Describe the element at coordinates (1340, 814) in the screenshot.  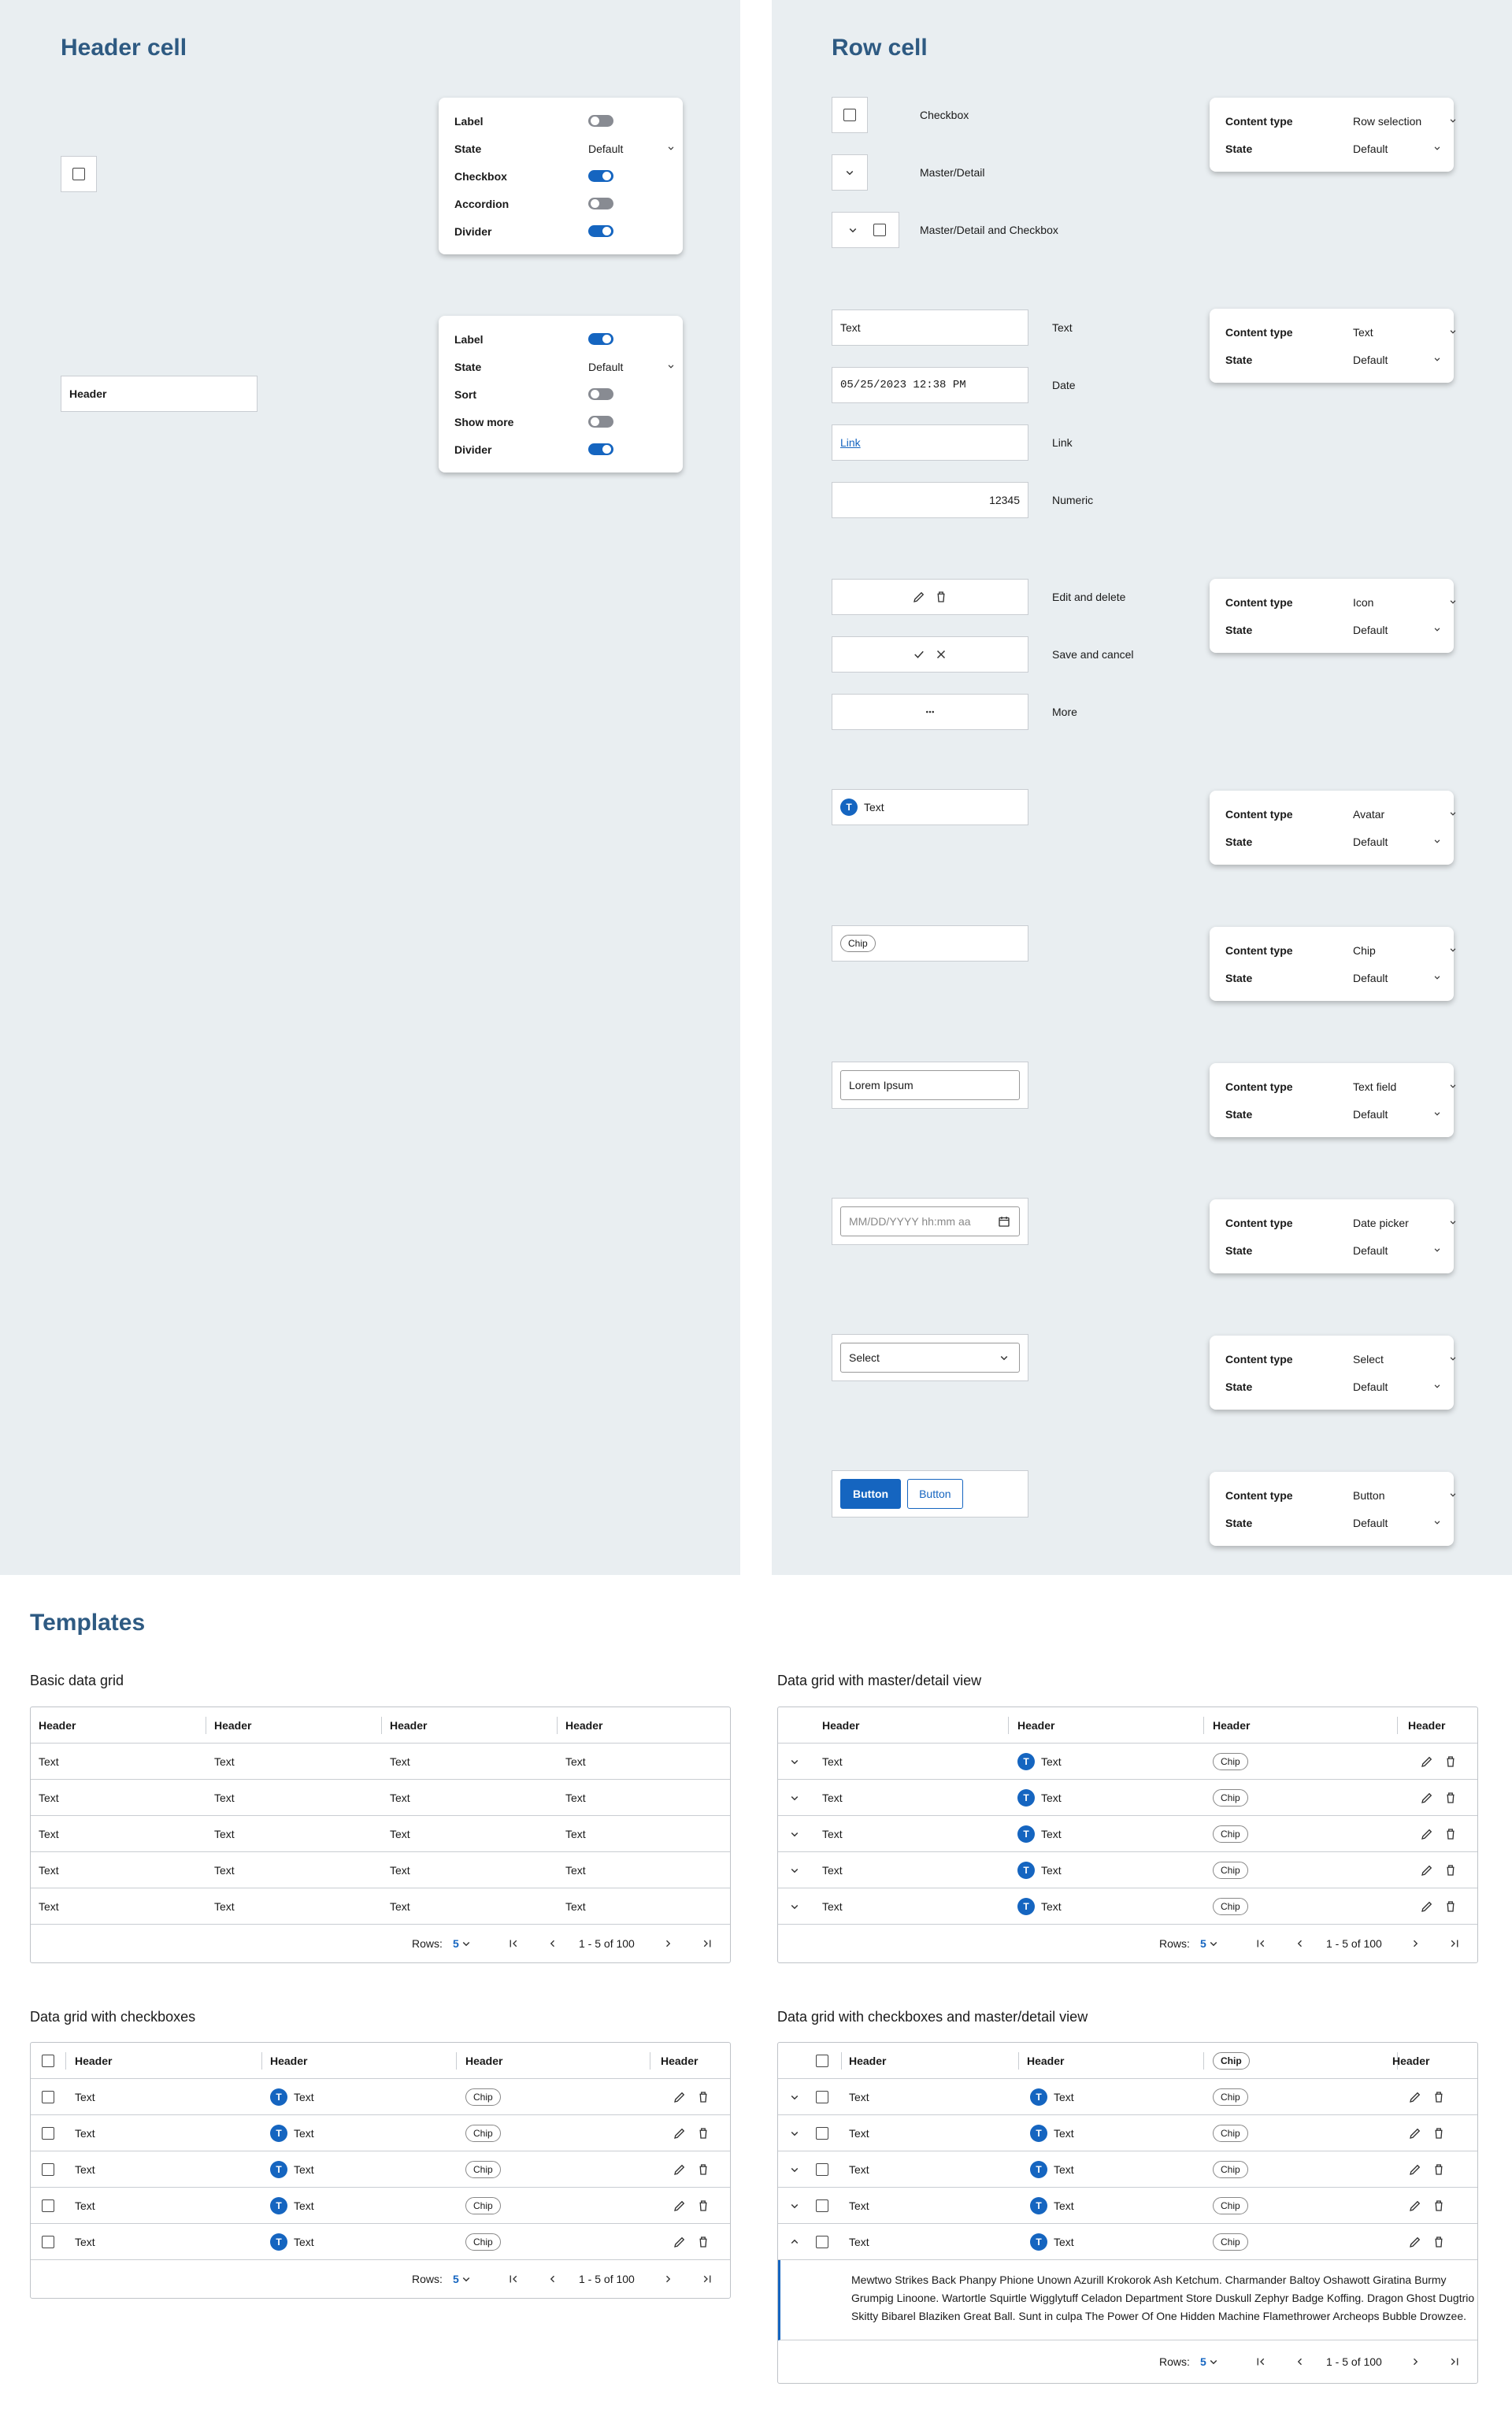
I see `content-type-row: Content type Avatar` at that location.